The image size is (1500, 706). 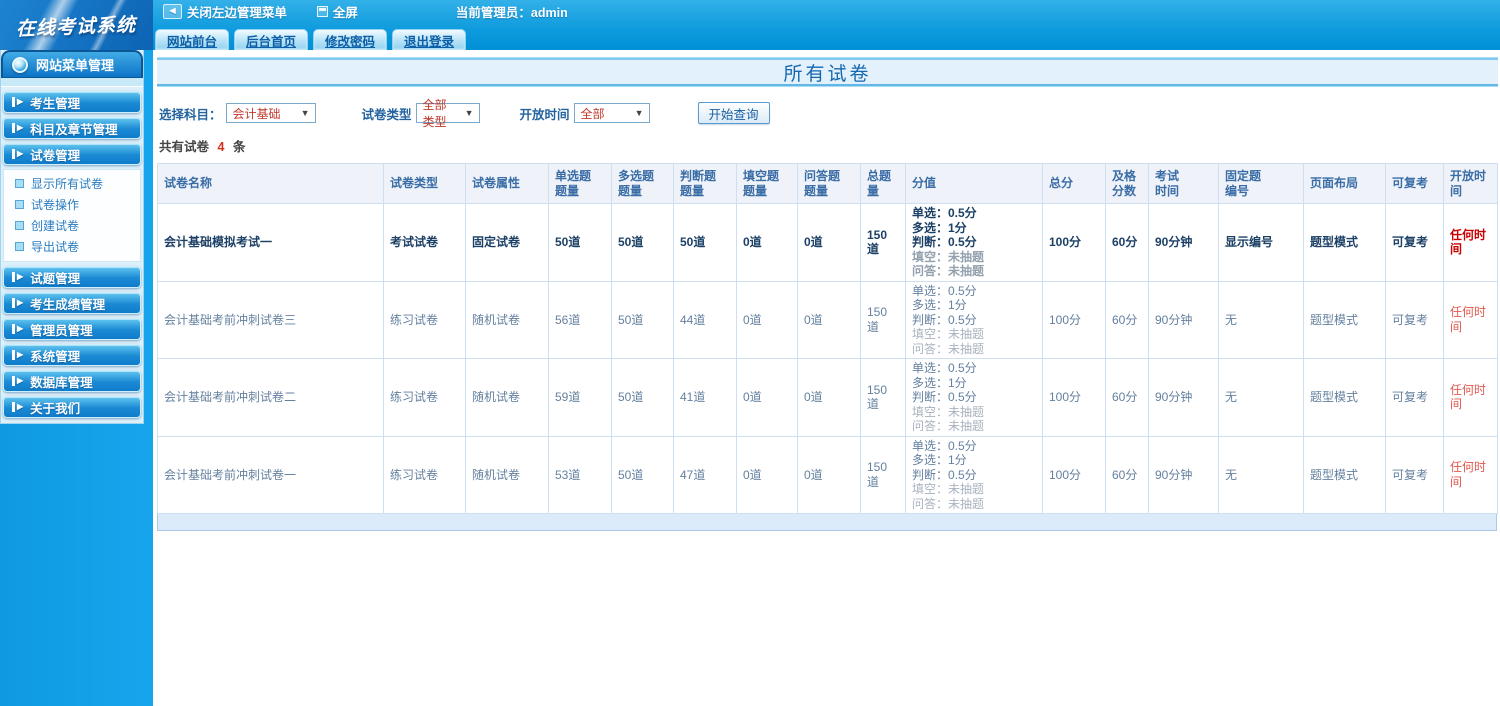 I want to click on cell-page-layout: 题型模式, so click(x=1344, y=474).